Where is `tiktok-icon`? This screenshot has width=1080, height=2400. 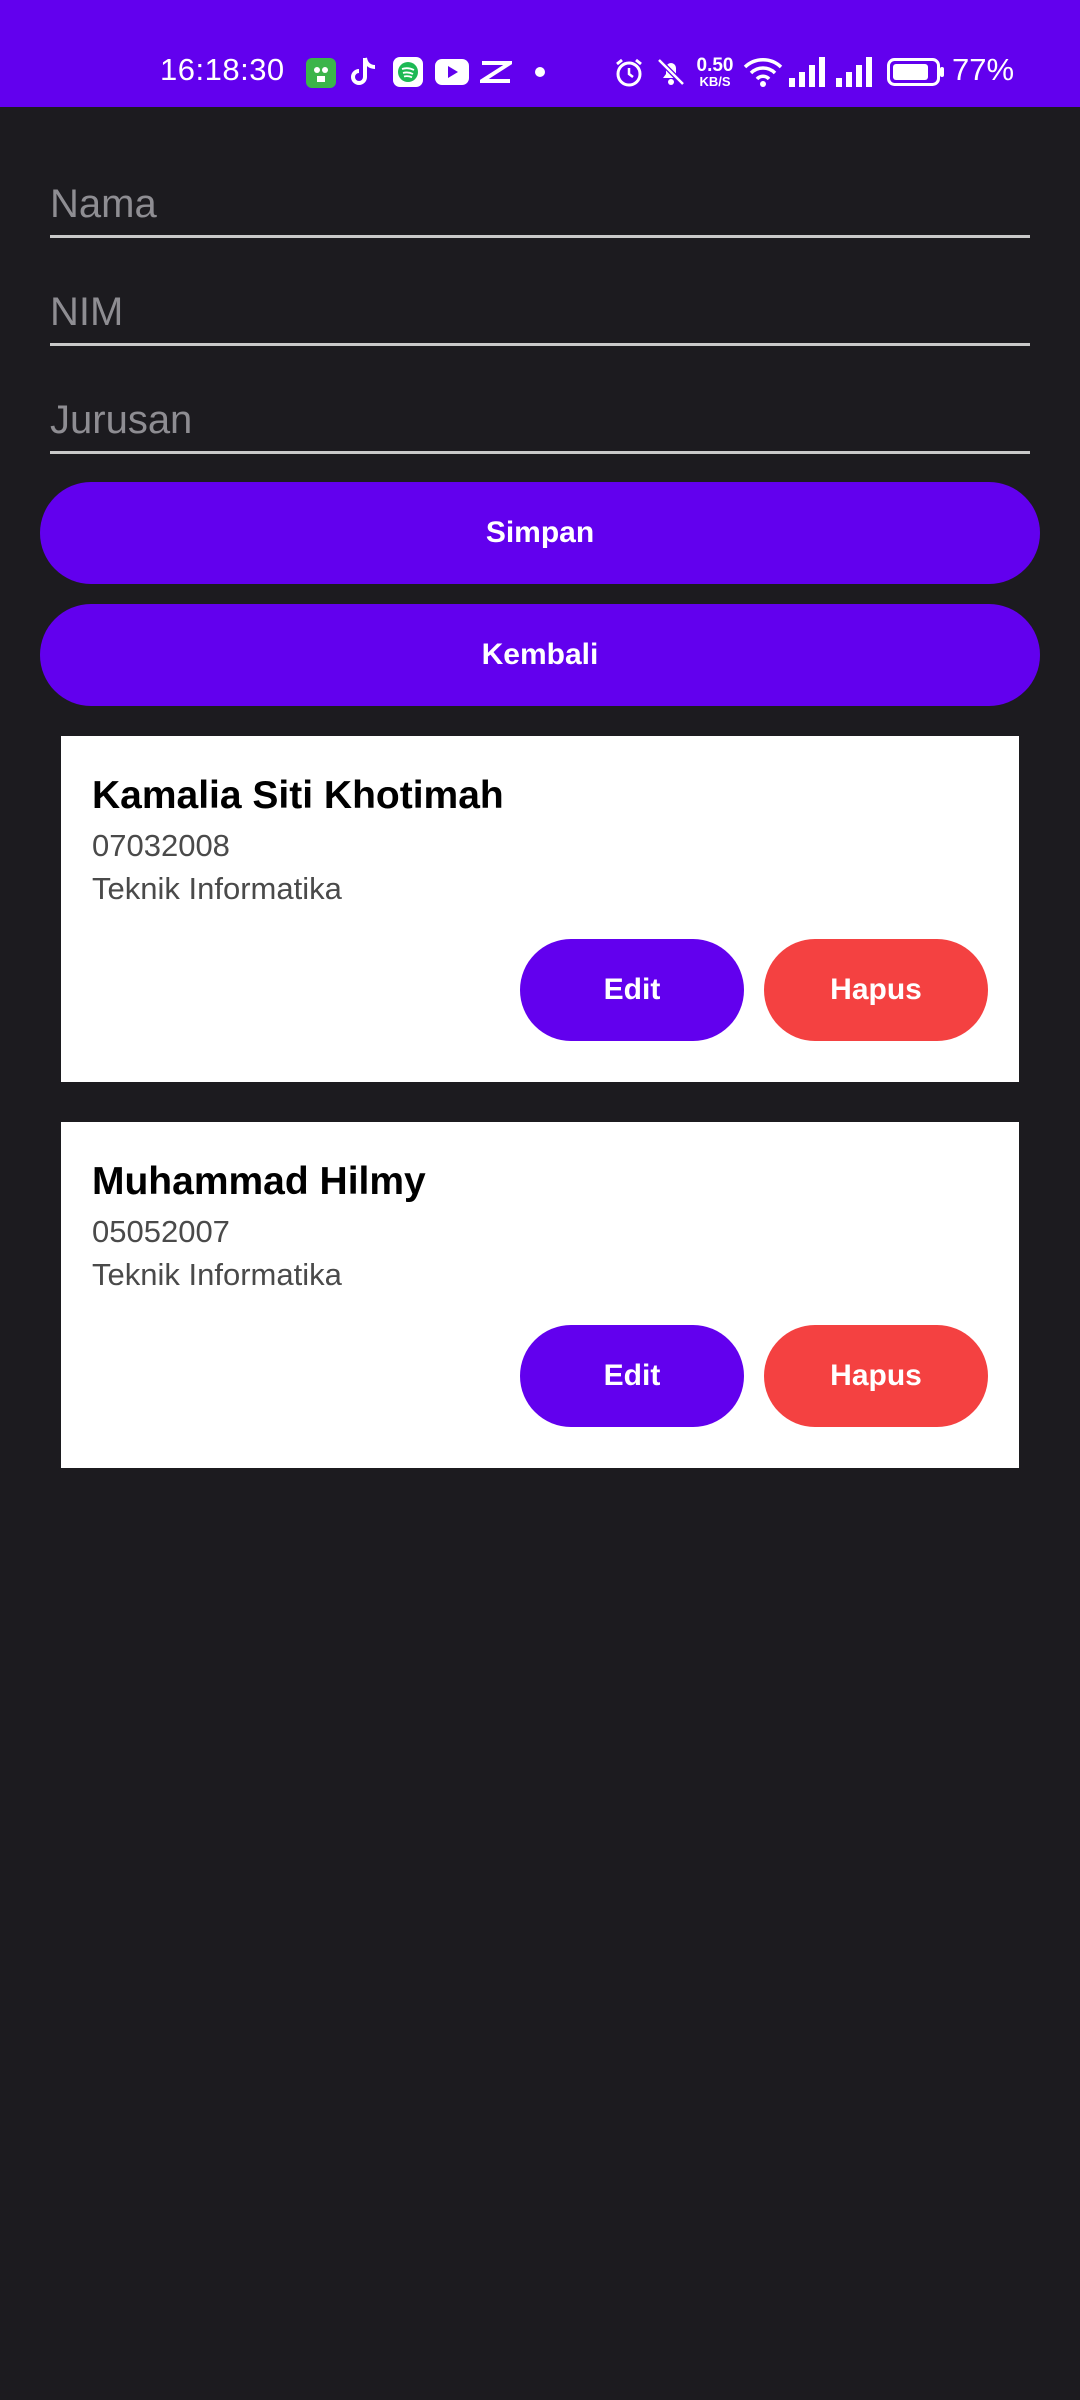
tiktok-icon is located at coordinates (364, 72).